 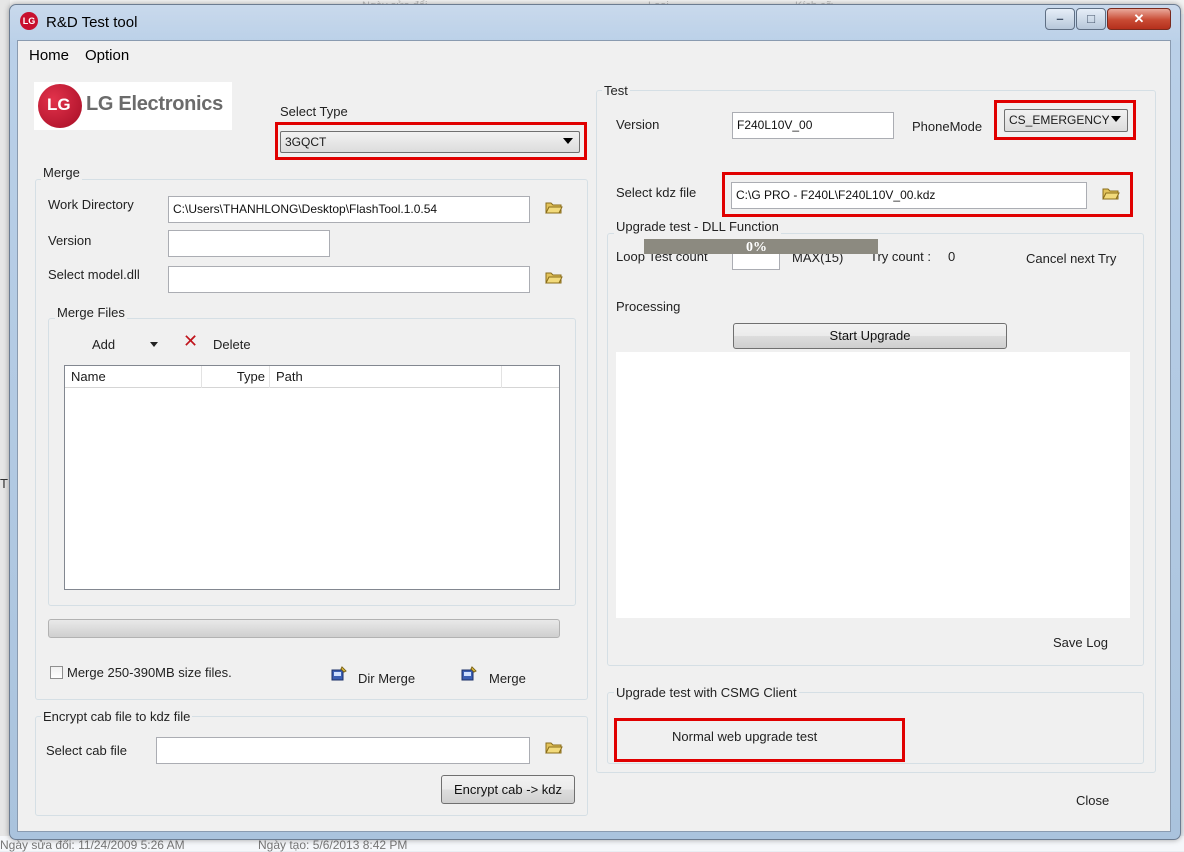 I want to click on maximize-button: □, so click(x=1091, y=19).